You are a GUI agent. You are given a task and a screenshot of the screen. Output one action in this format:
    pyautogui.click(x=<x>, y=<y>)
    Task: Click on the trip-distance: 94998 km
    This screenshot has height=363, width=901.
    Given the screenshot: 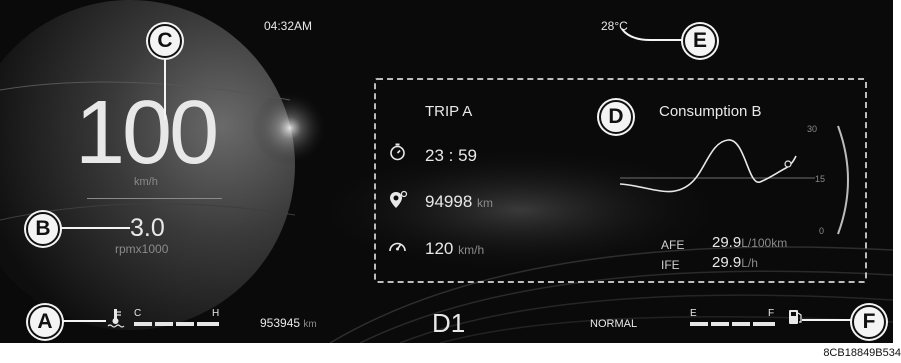 What is the action you would take?
    pyautogui.click(x=459, y=202)
    